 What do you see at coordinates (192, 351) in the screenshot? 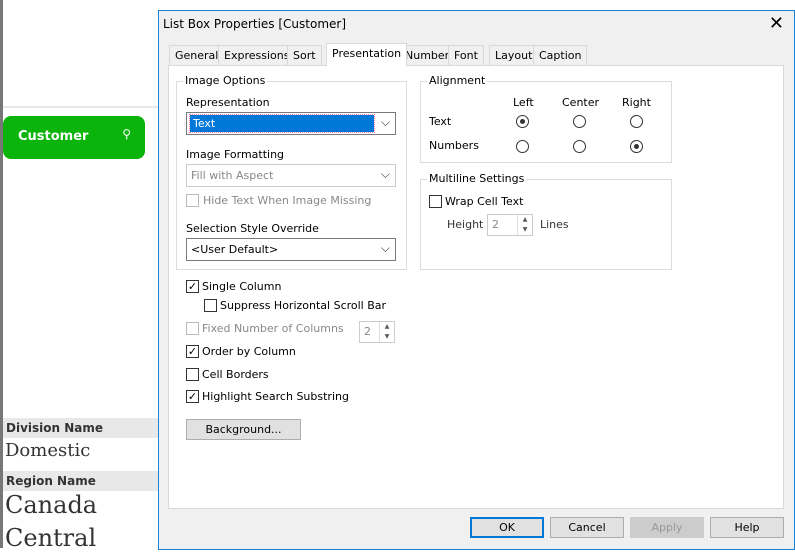
I see `order-by-column-checkbox: ✓` at bounding box center [192, 351].